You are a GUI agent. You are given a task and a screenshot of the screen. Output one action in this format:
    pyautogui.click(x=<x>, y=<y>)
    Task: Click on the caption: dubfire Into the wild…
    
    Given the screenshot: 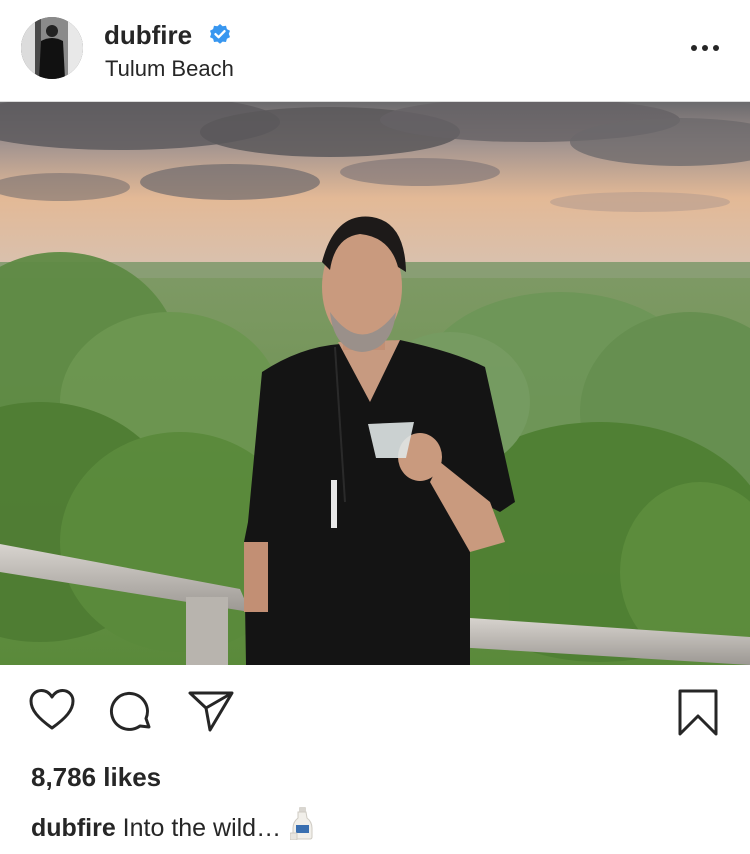 What is the action you would take?
    pyautogui.click(x=172, y=825)
    